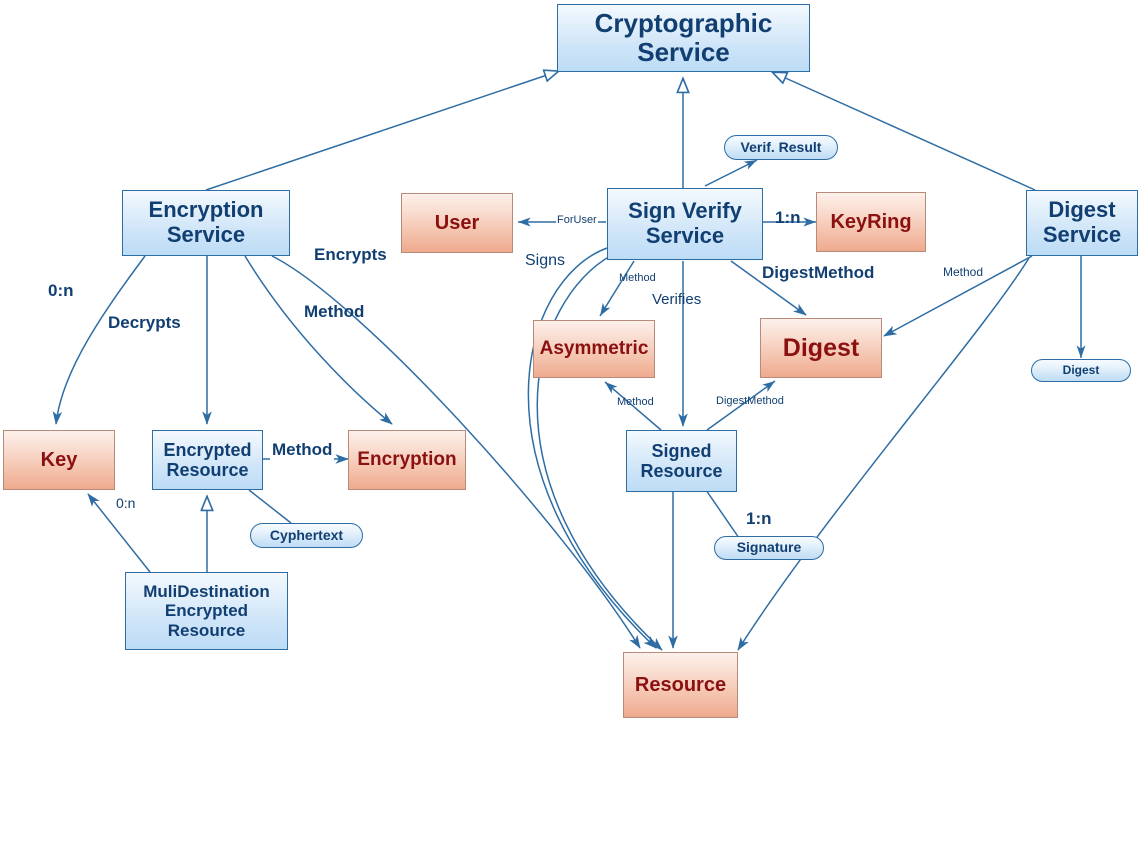 The height and width of the screenshot is (865, 1139). What do you see at coordinates (577, 220) in the screenshot?
I see `edge-label-for-user: ForUser` at bounding box center [577, 220].